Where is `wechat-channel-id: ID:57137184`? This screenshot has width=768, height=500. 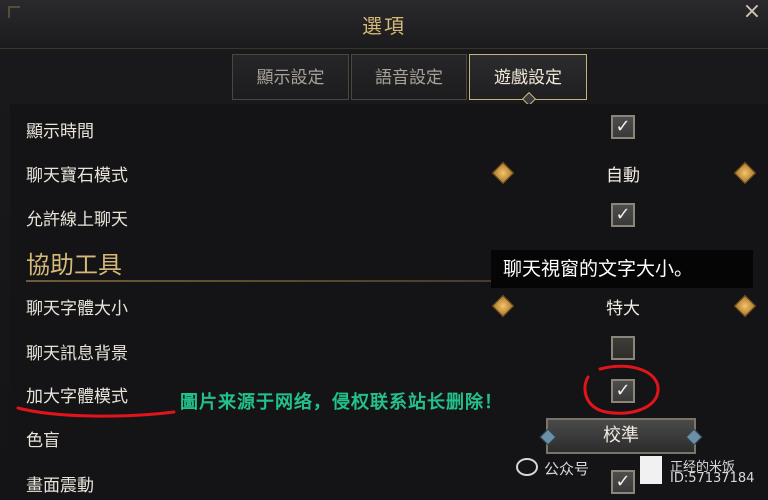 wechat-channel-id: ID:57137184 is located at coordinates (712, 478).